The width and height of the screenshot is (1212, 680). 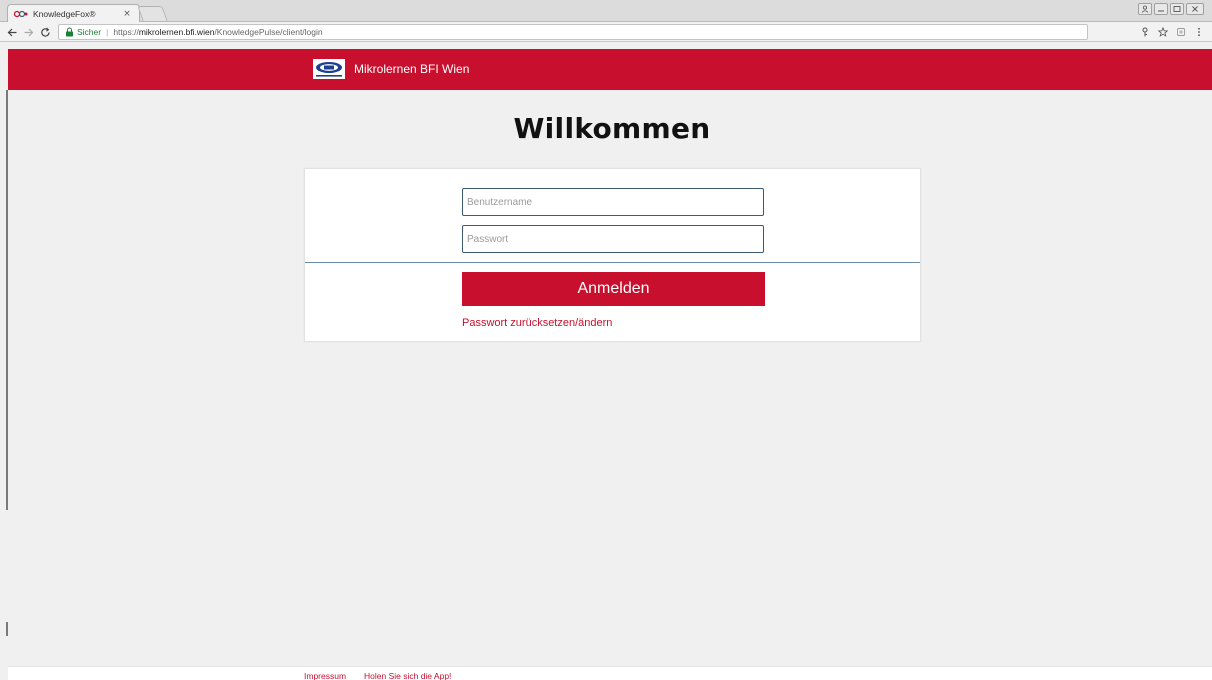 I want to click on footer: Impressum Holen Sie sich die App!, so click(x=610, y=673).